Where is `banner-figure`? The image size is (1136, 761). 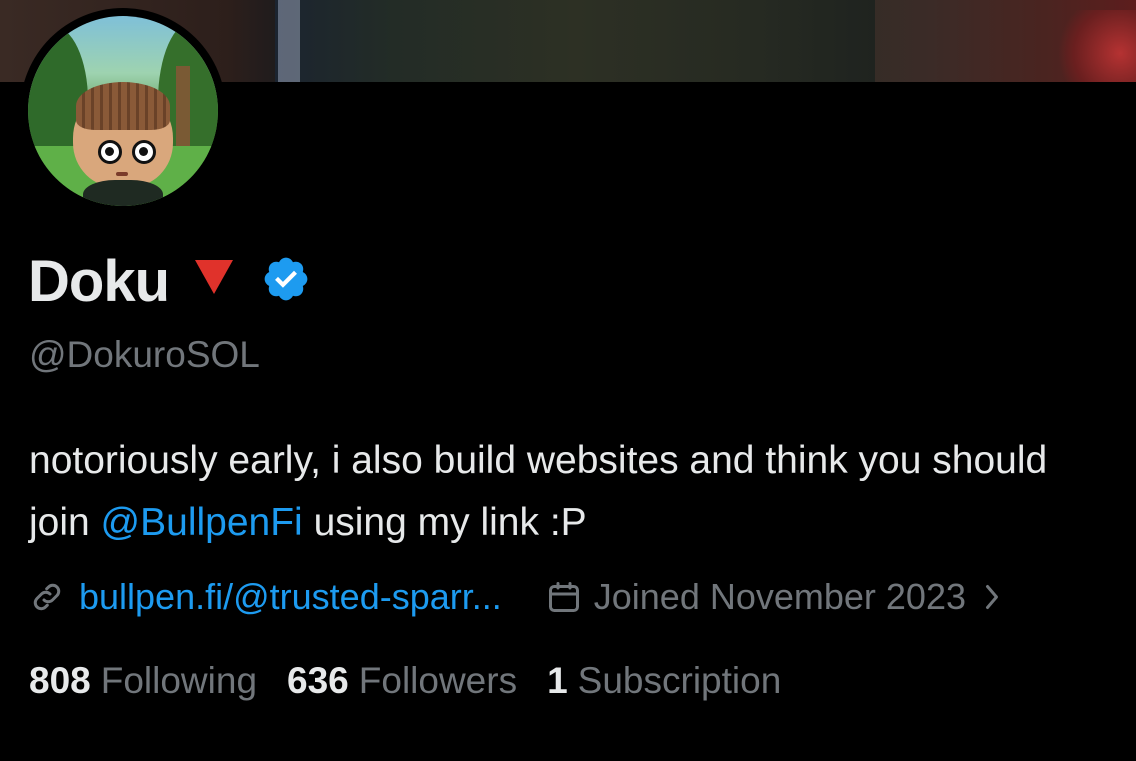 banner-figure is located at coordinates (575, 41).